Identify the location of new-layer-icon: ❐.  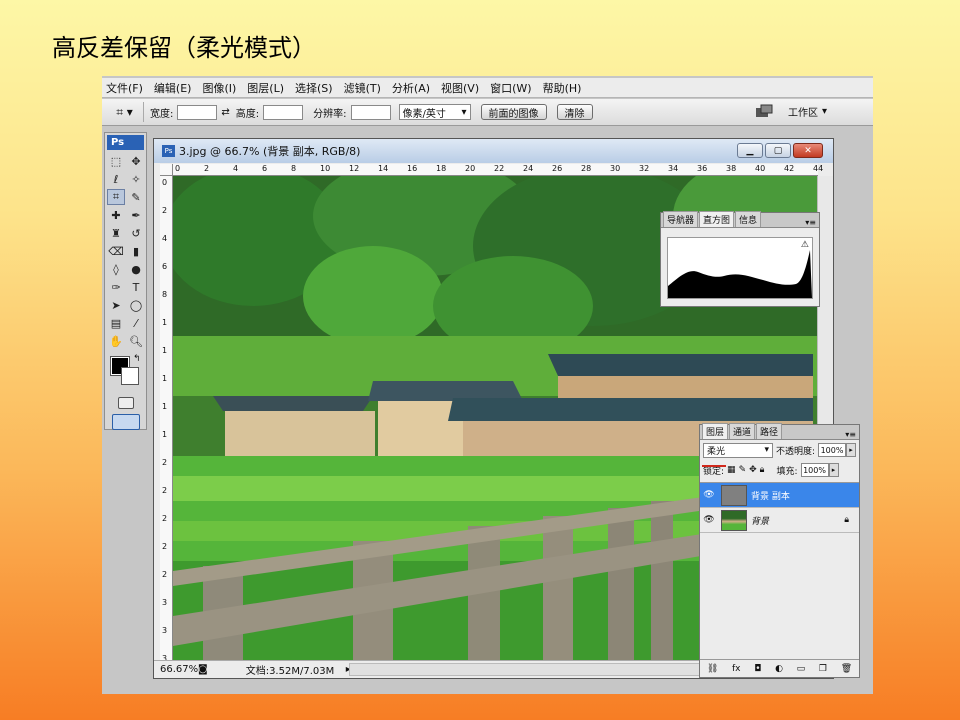
(823, 669).